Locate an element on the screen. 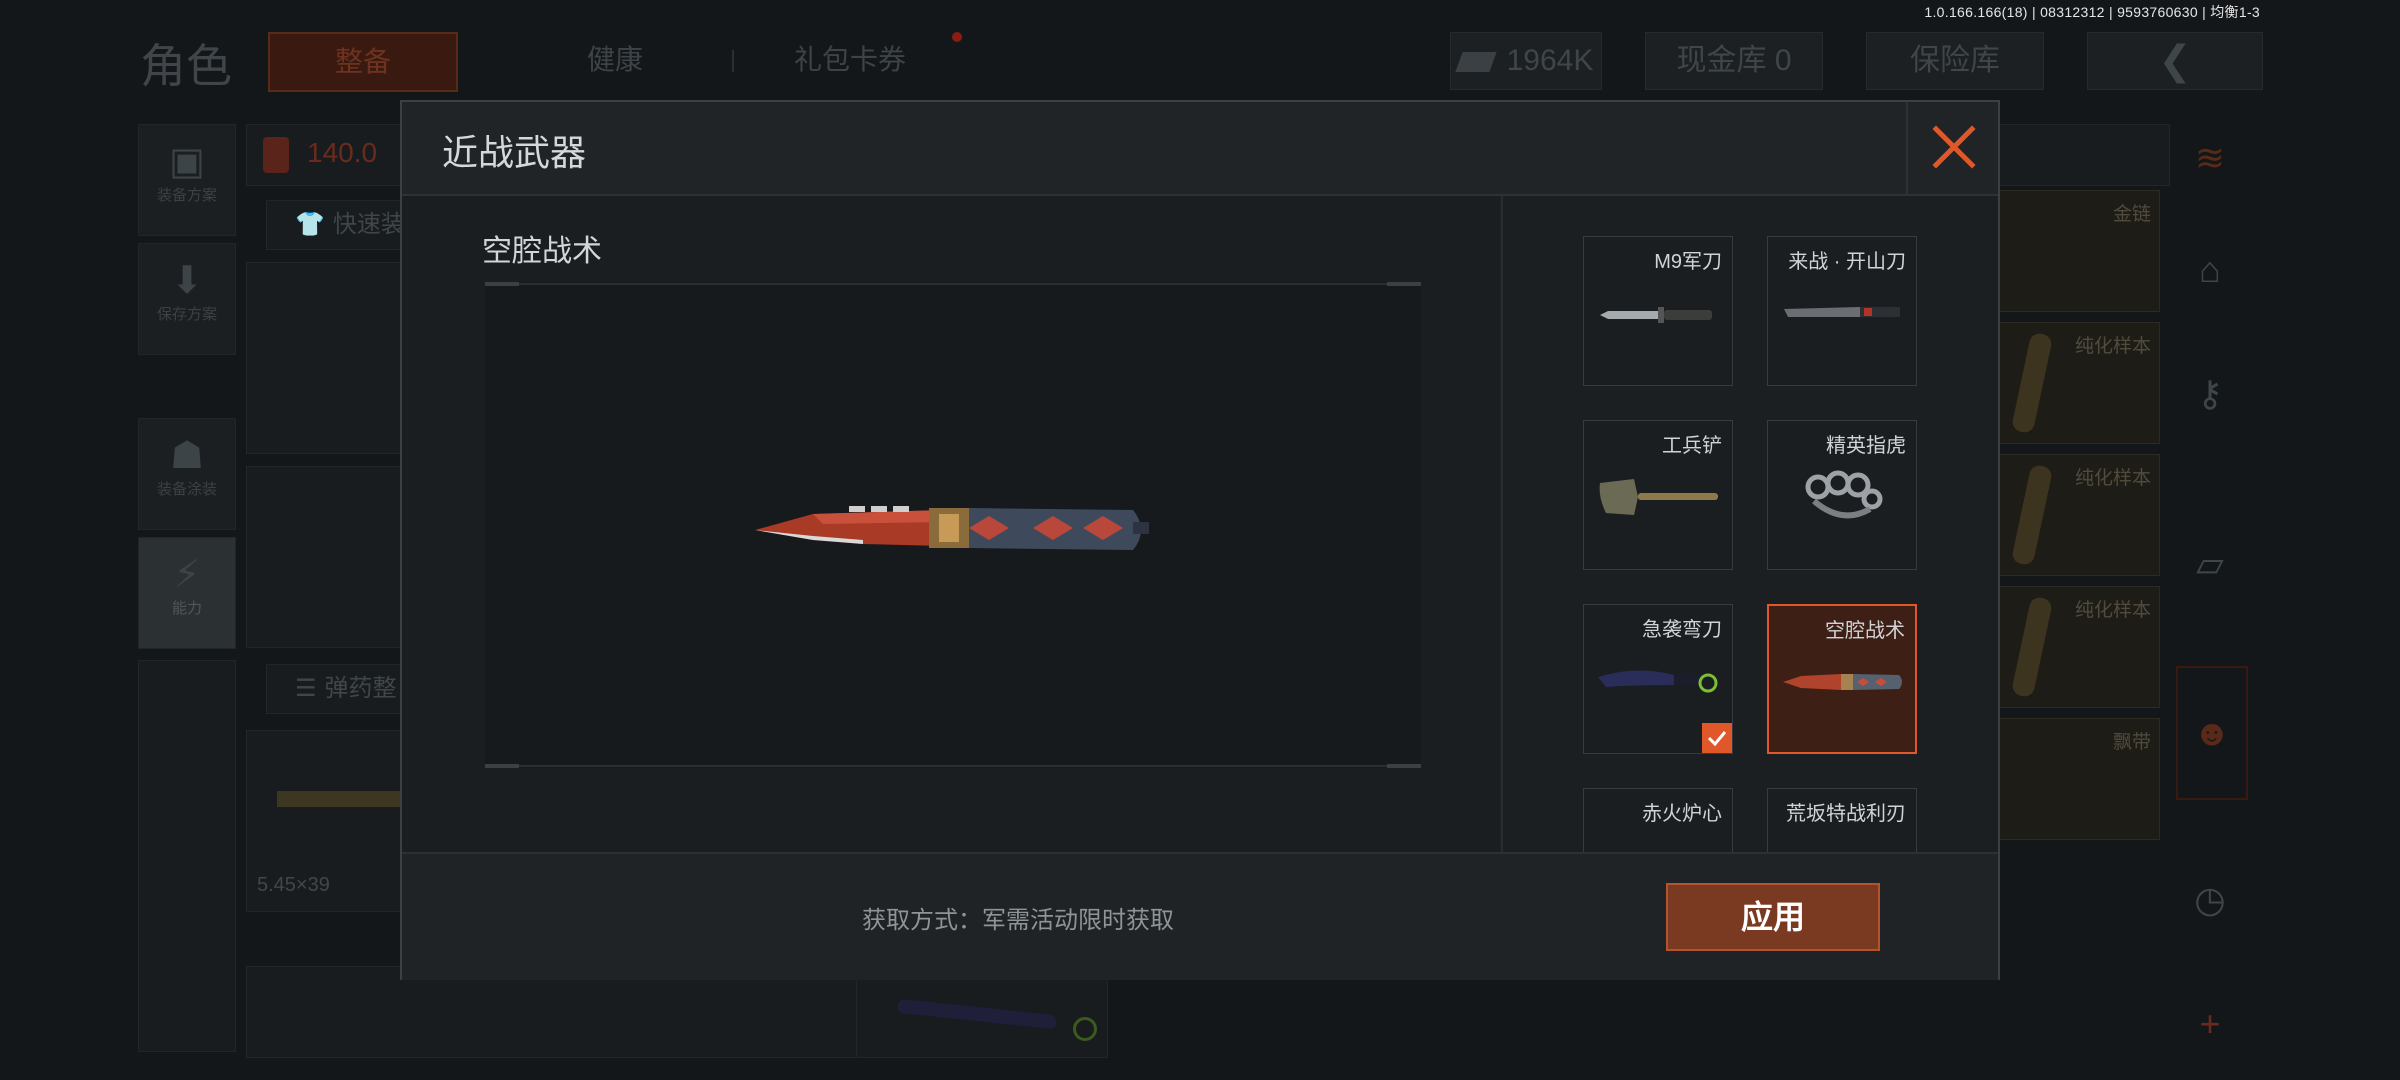 The width and height of the screenshot is (2400, 1080). plus-icon: + is located at coordinates (2210, 1024).